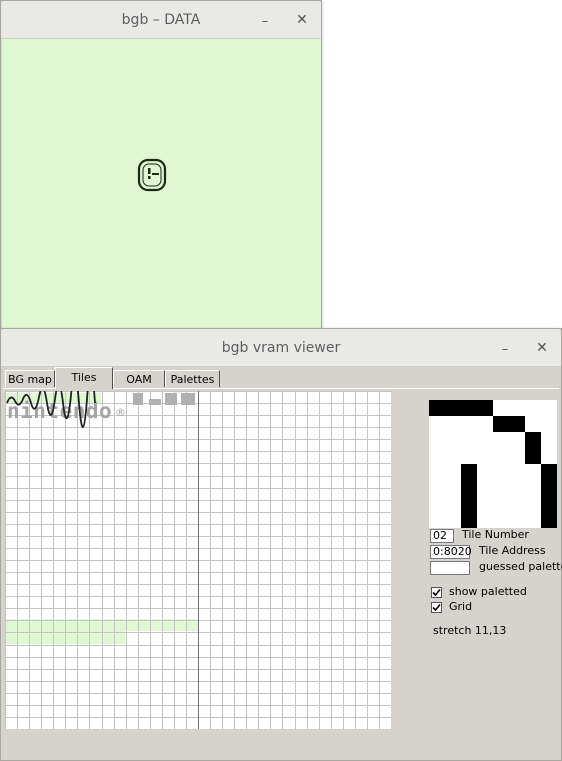  I want to click on tile-pixel-row4, so click(549, 496).